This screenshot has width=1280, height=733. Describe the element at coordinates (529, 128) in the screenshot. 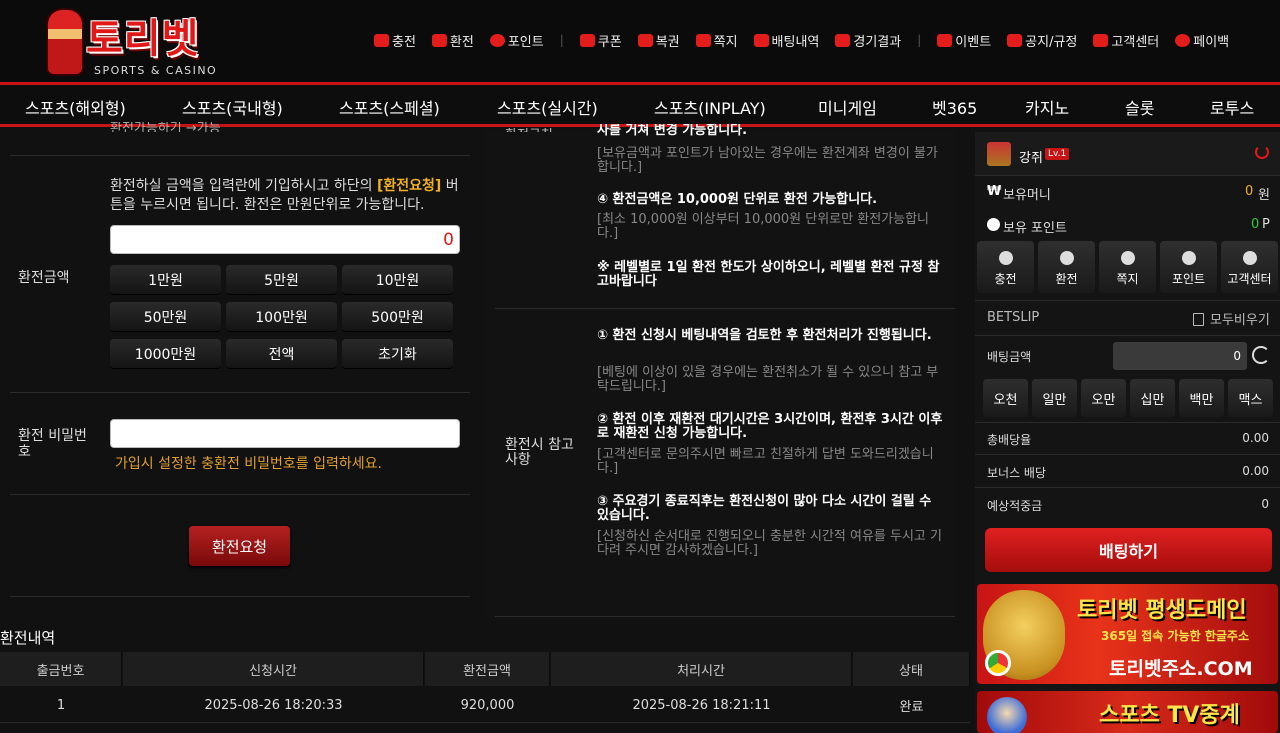

I see `rules-label-cut: 환전규칙` at that location.